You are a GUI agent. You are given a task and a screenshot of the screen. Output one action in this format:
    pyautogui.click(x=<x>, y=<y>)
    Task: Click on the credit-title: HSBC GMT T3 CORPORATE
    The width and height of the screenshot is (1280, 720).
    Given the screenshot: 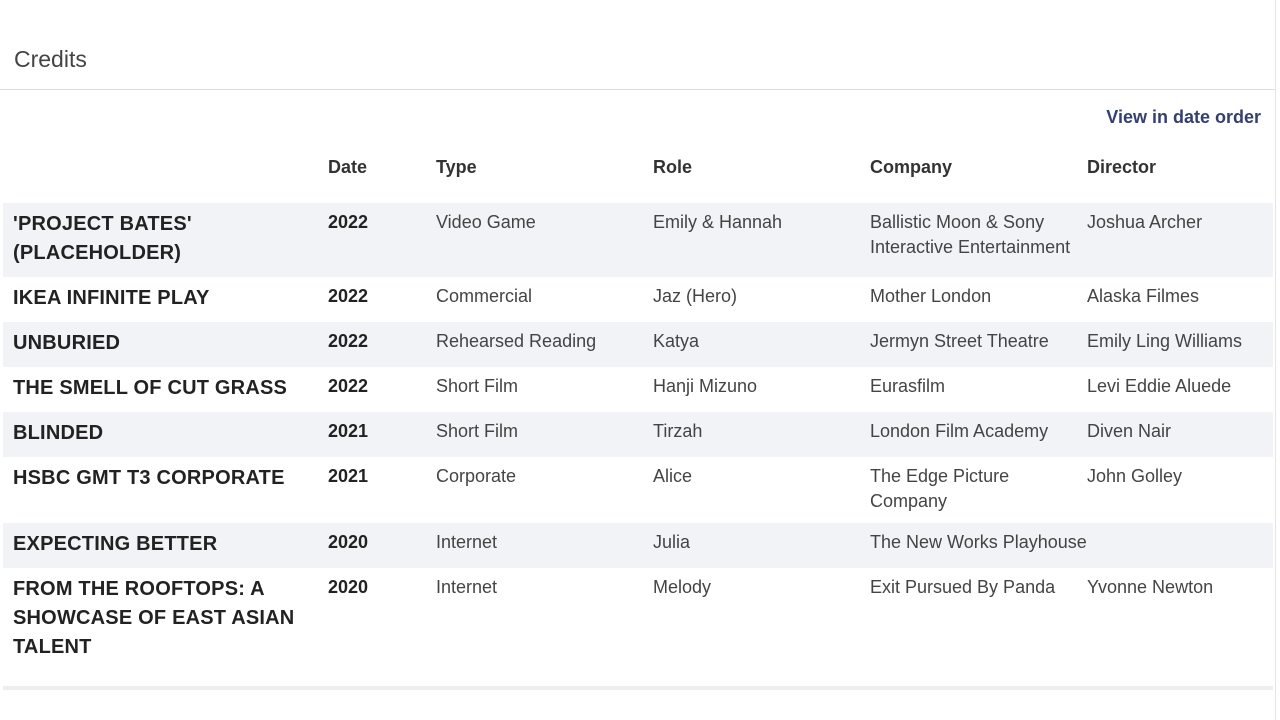 What is the action you would take?
    pyautogui.click(x=149, y=478)
    